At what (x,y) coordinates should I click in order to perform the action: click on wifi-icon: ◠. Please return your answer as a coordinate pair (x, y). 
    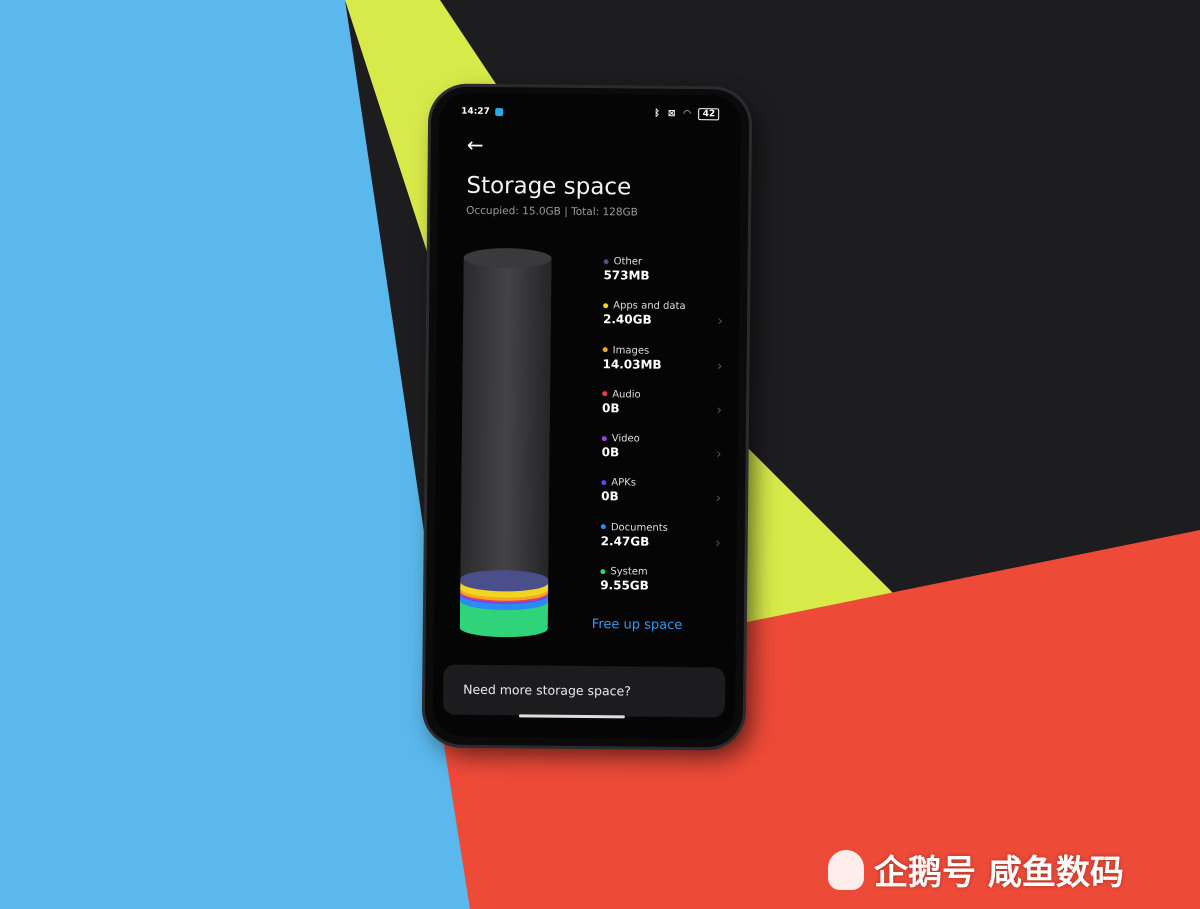
    Looking at the image, I should click on (687, 114).